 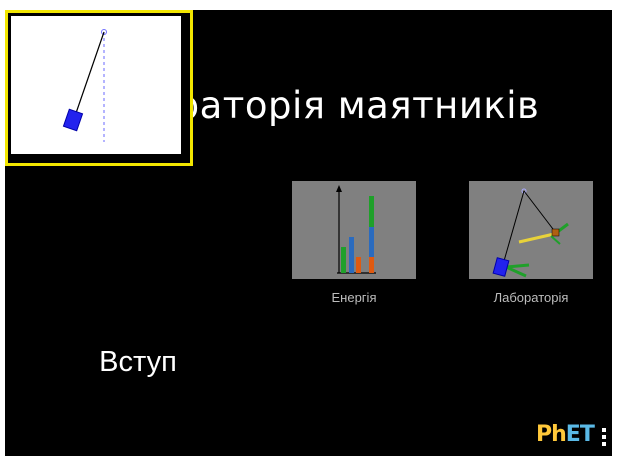 I want to click on kebab-menu-icon, so click(x=604, y=438).